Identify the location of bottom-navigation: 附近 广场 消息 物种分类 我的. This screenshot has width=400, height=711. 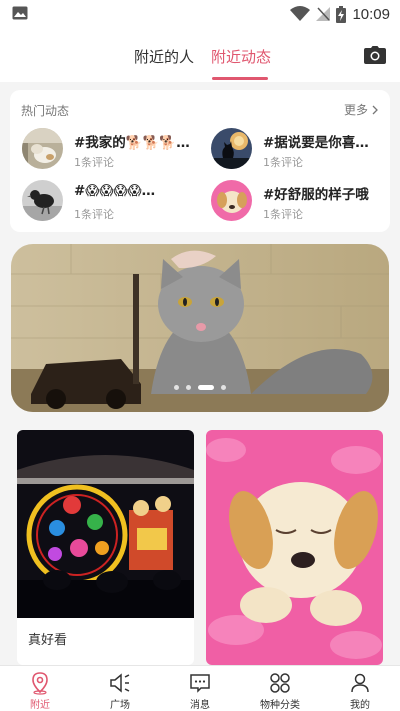
(200, 688).